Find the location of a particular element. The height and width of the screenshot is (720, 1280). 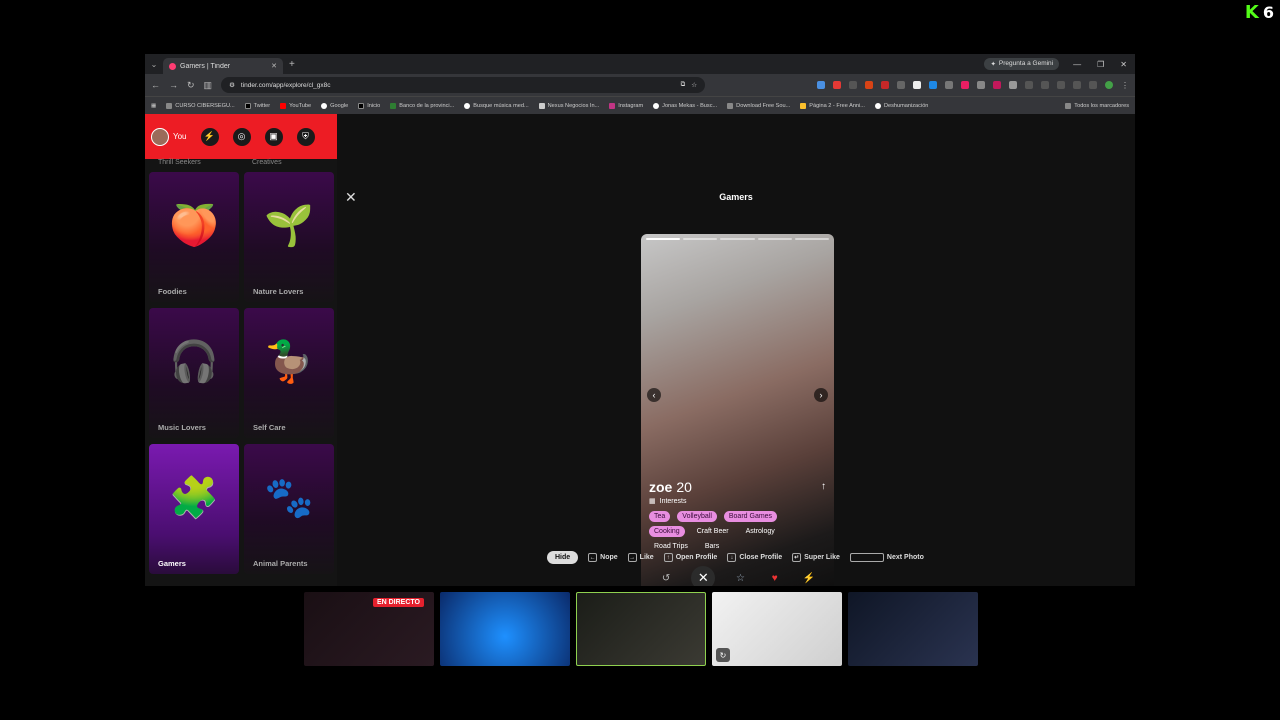

category-foodies: 🍑 Foodies is located at coordinates (194, 237).